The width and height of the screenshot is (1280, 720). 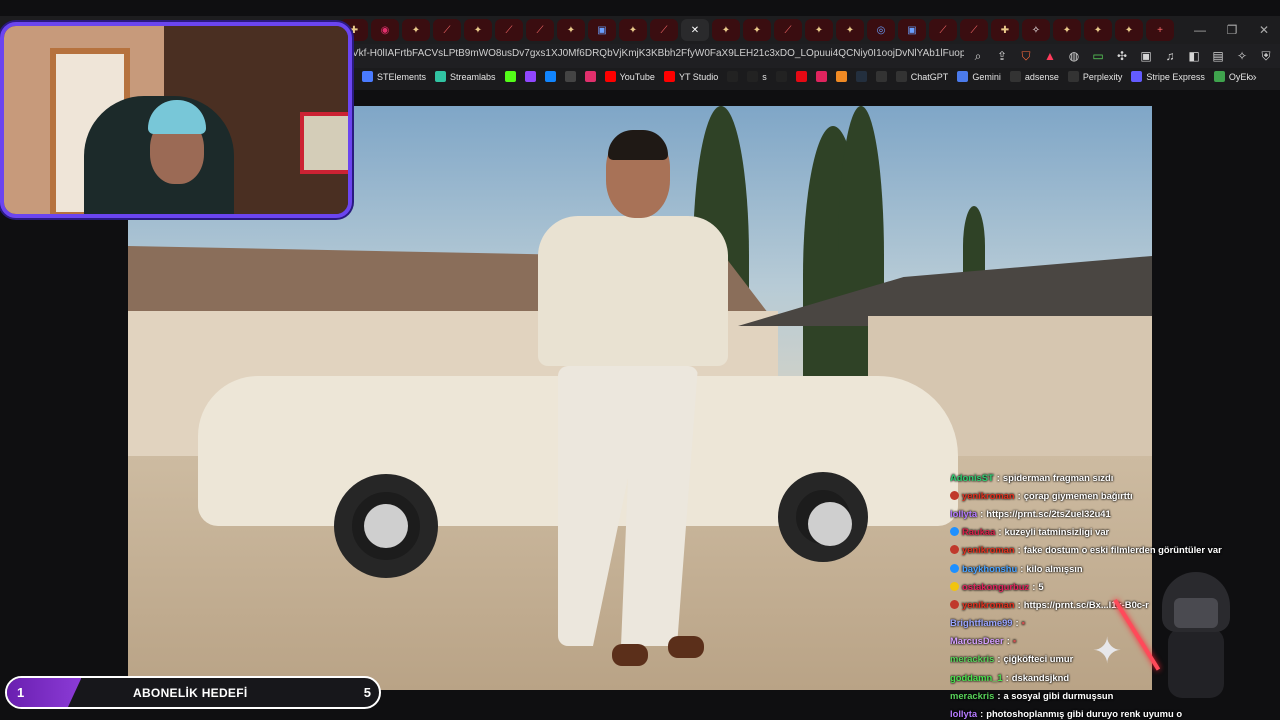 What do you see at coordinates (1232, 30) in the screenshot?
I see `restore-icon: ❐` at bounding box center [1232, 30].